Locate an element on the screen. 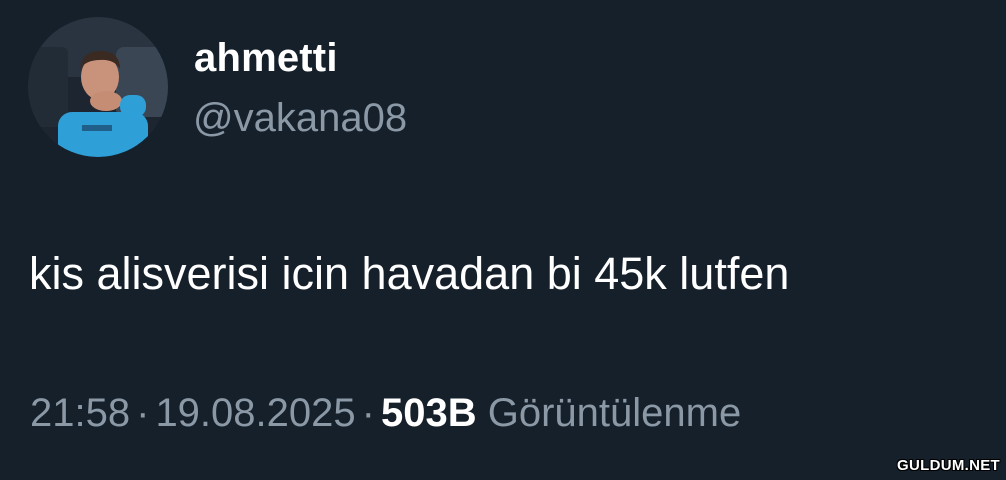  user-handle: @vakana08 is located at coordinates (300, 118).